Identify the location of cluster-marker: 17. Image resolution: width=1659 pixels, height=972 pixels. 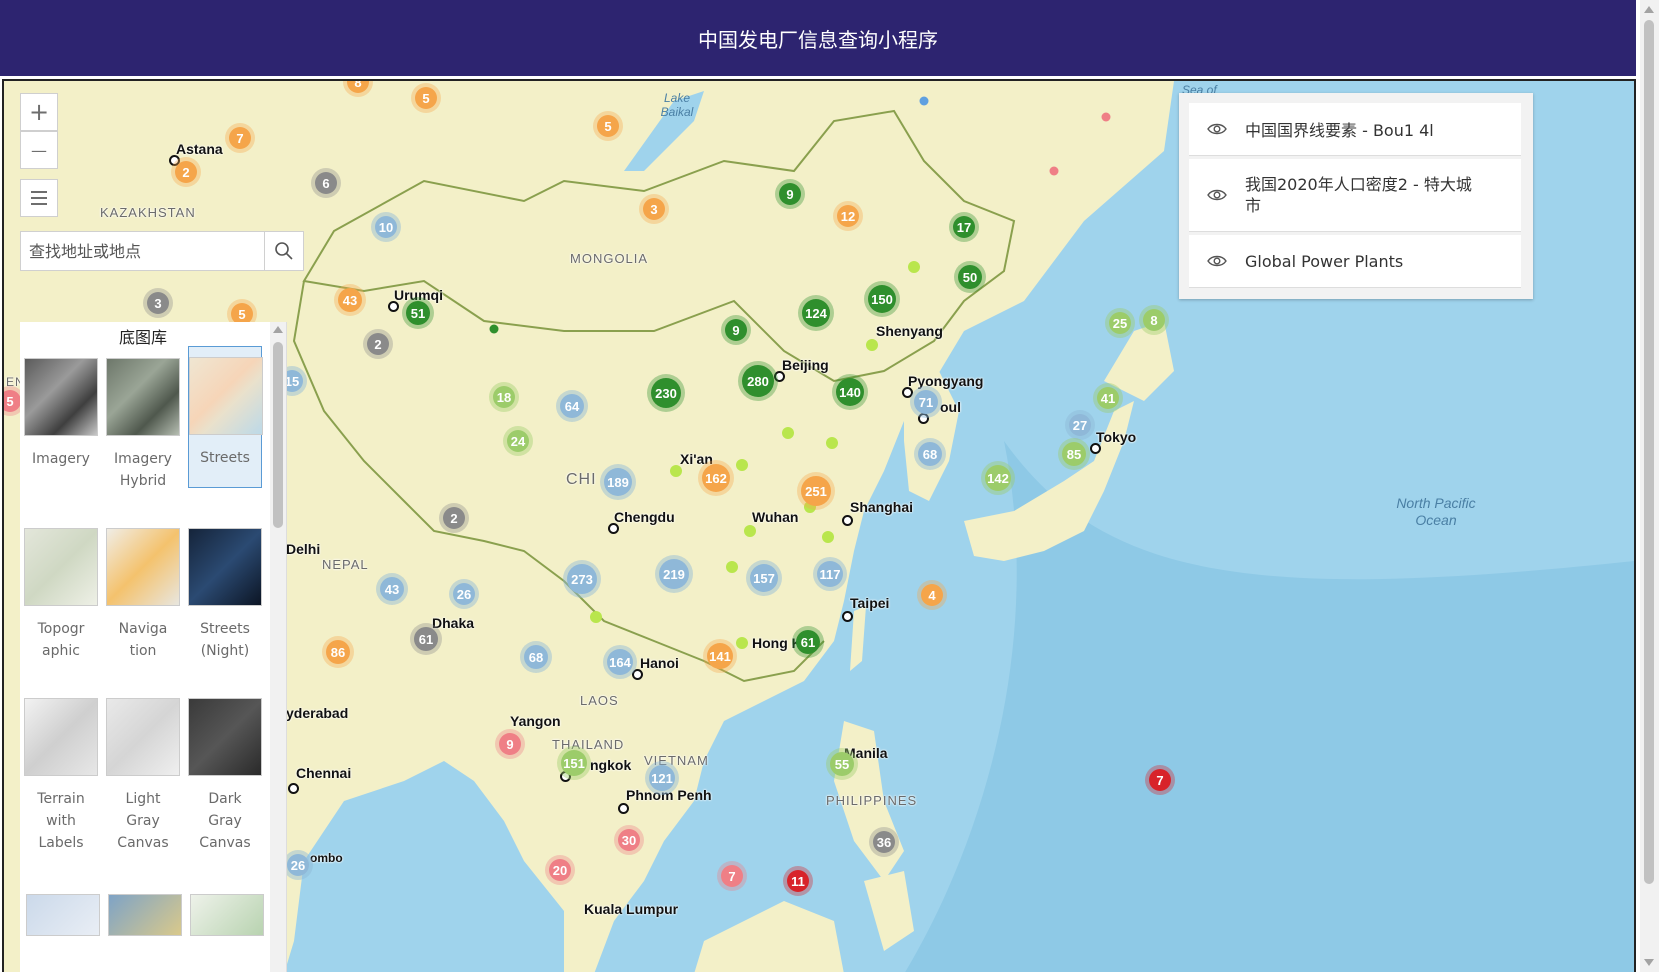
(964, 227).